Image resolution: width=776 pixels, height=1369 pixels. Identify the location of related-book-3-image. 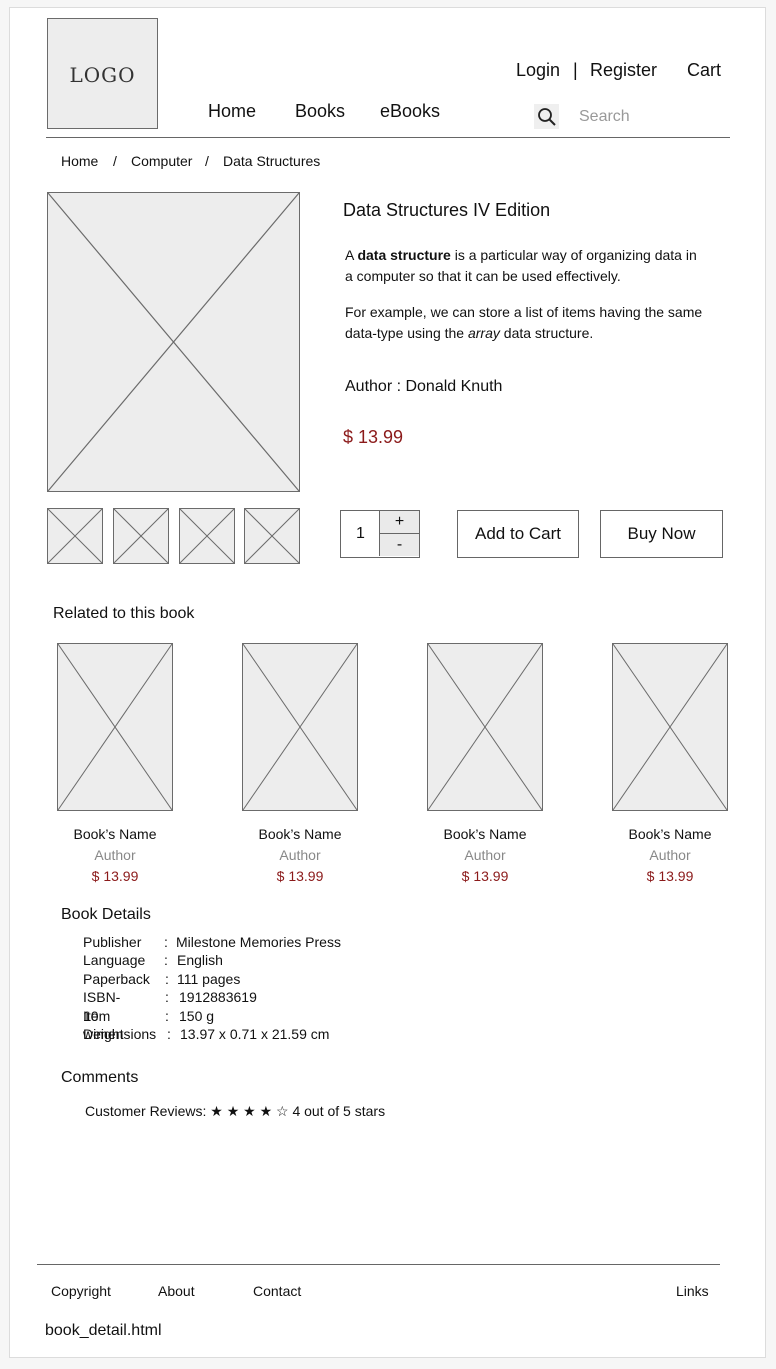
(485, 727).